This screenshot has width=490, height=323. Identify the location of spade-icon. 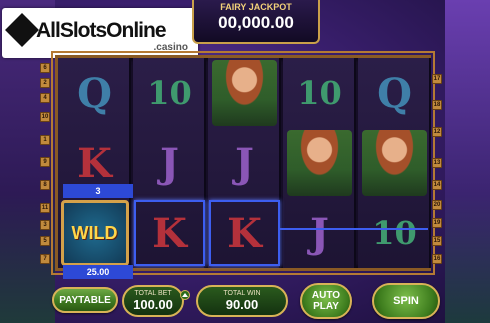
(22, 30).